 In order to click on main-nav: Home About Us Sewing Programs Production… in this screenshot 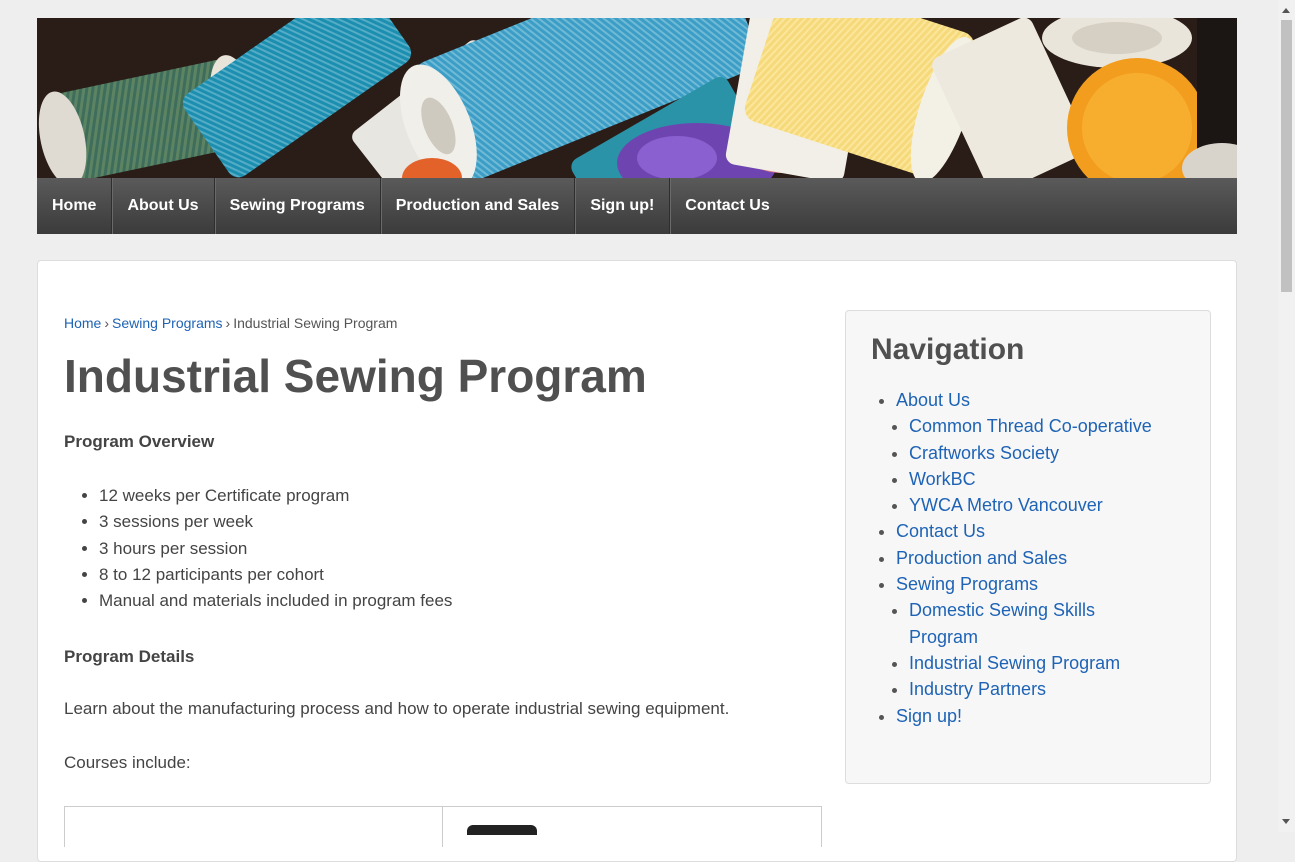, I will do `click(637, 206)`.